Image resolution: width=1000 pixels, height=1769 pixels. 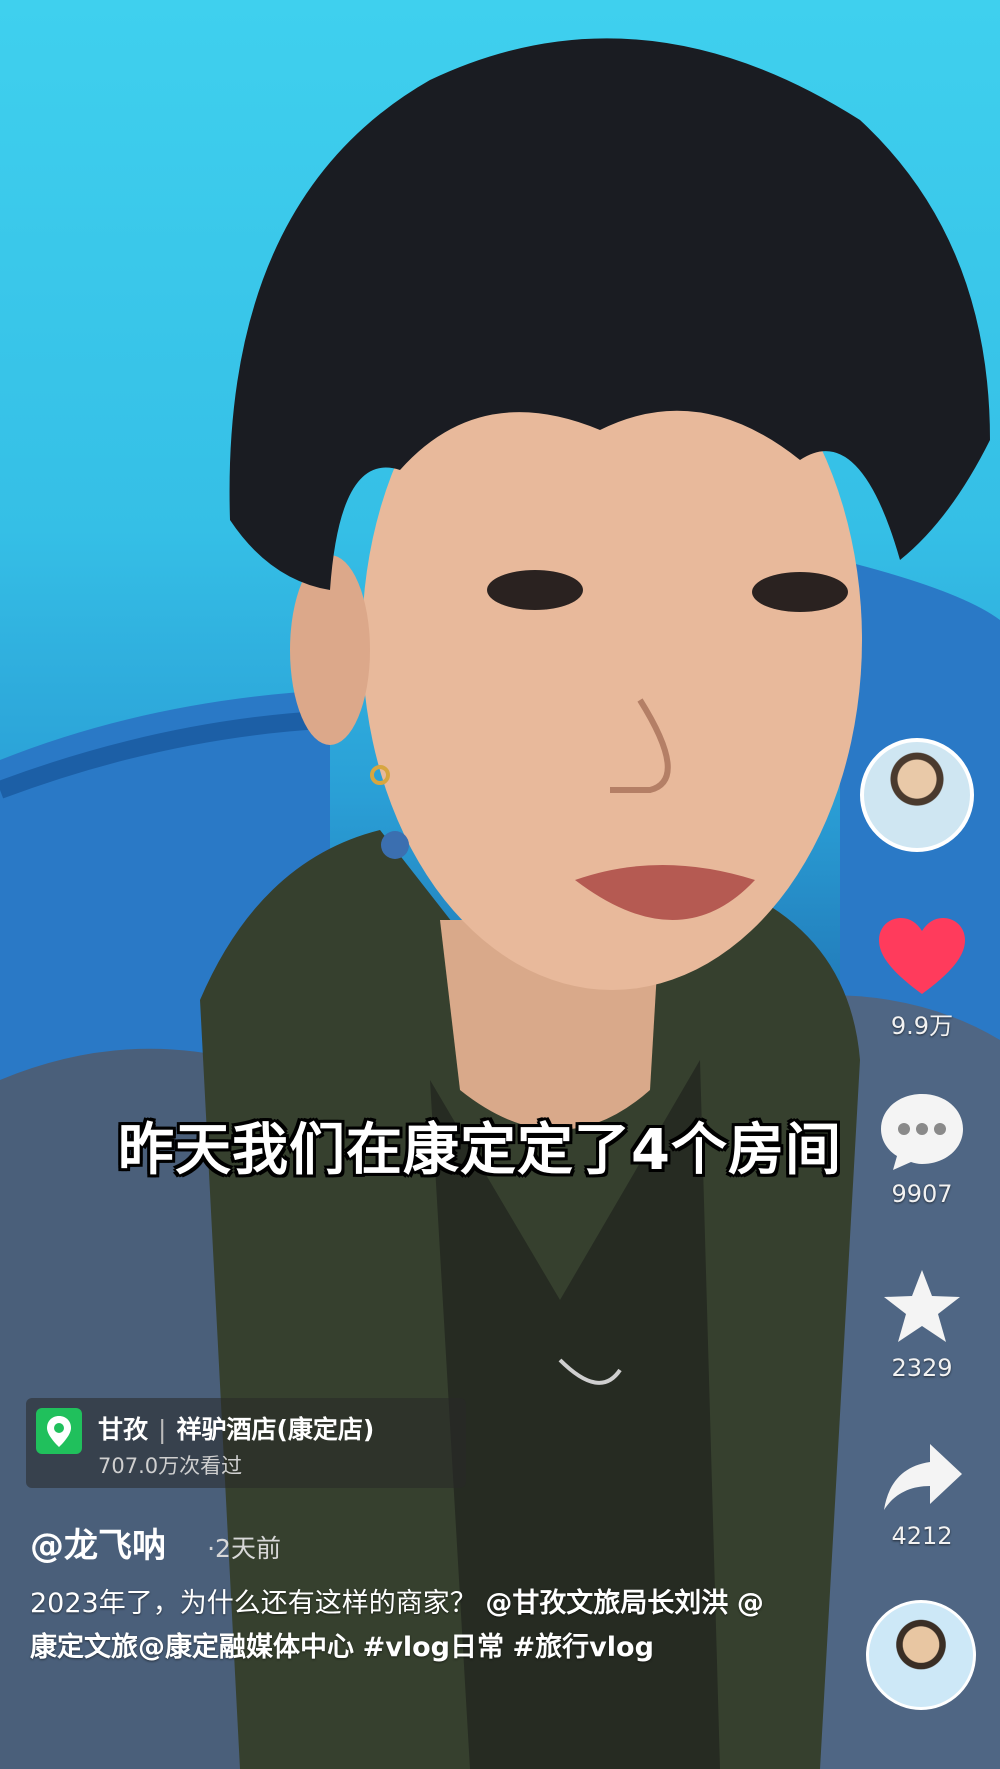 What do you see at coordinates (244, 1548) in the screenshot?
I see `post-time: ·2天前` at bounding box center [244, 1548].